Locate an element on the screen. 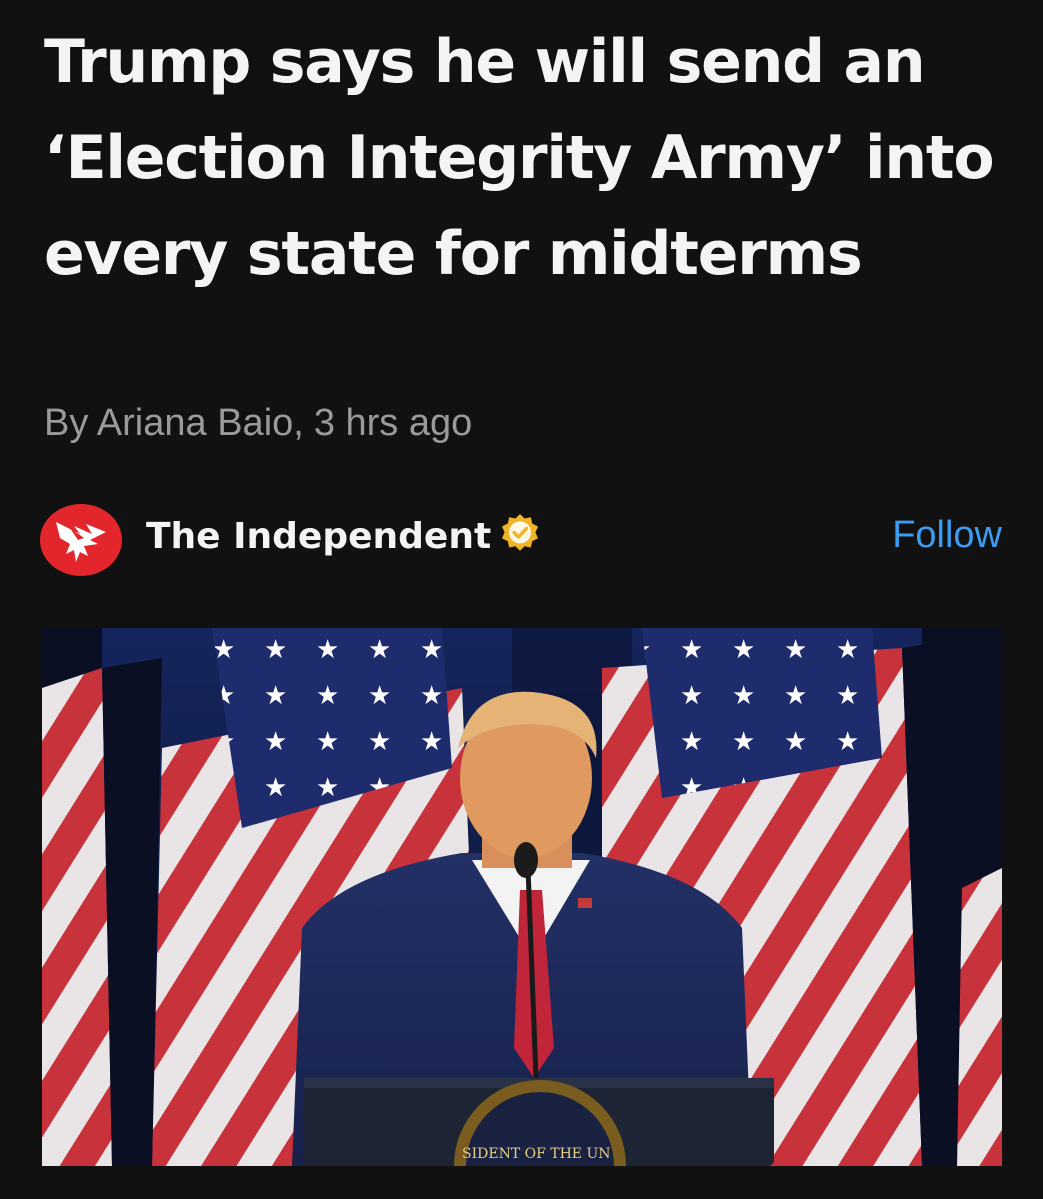 This screenshot has height=1199, width=1043. byline: By Ariana Baio, 3 hrs ago is located at coordinates (258, 423).